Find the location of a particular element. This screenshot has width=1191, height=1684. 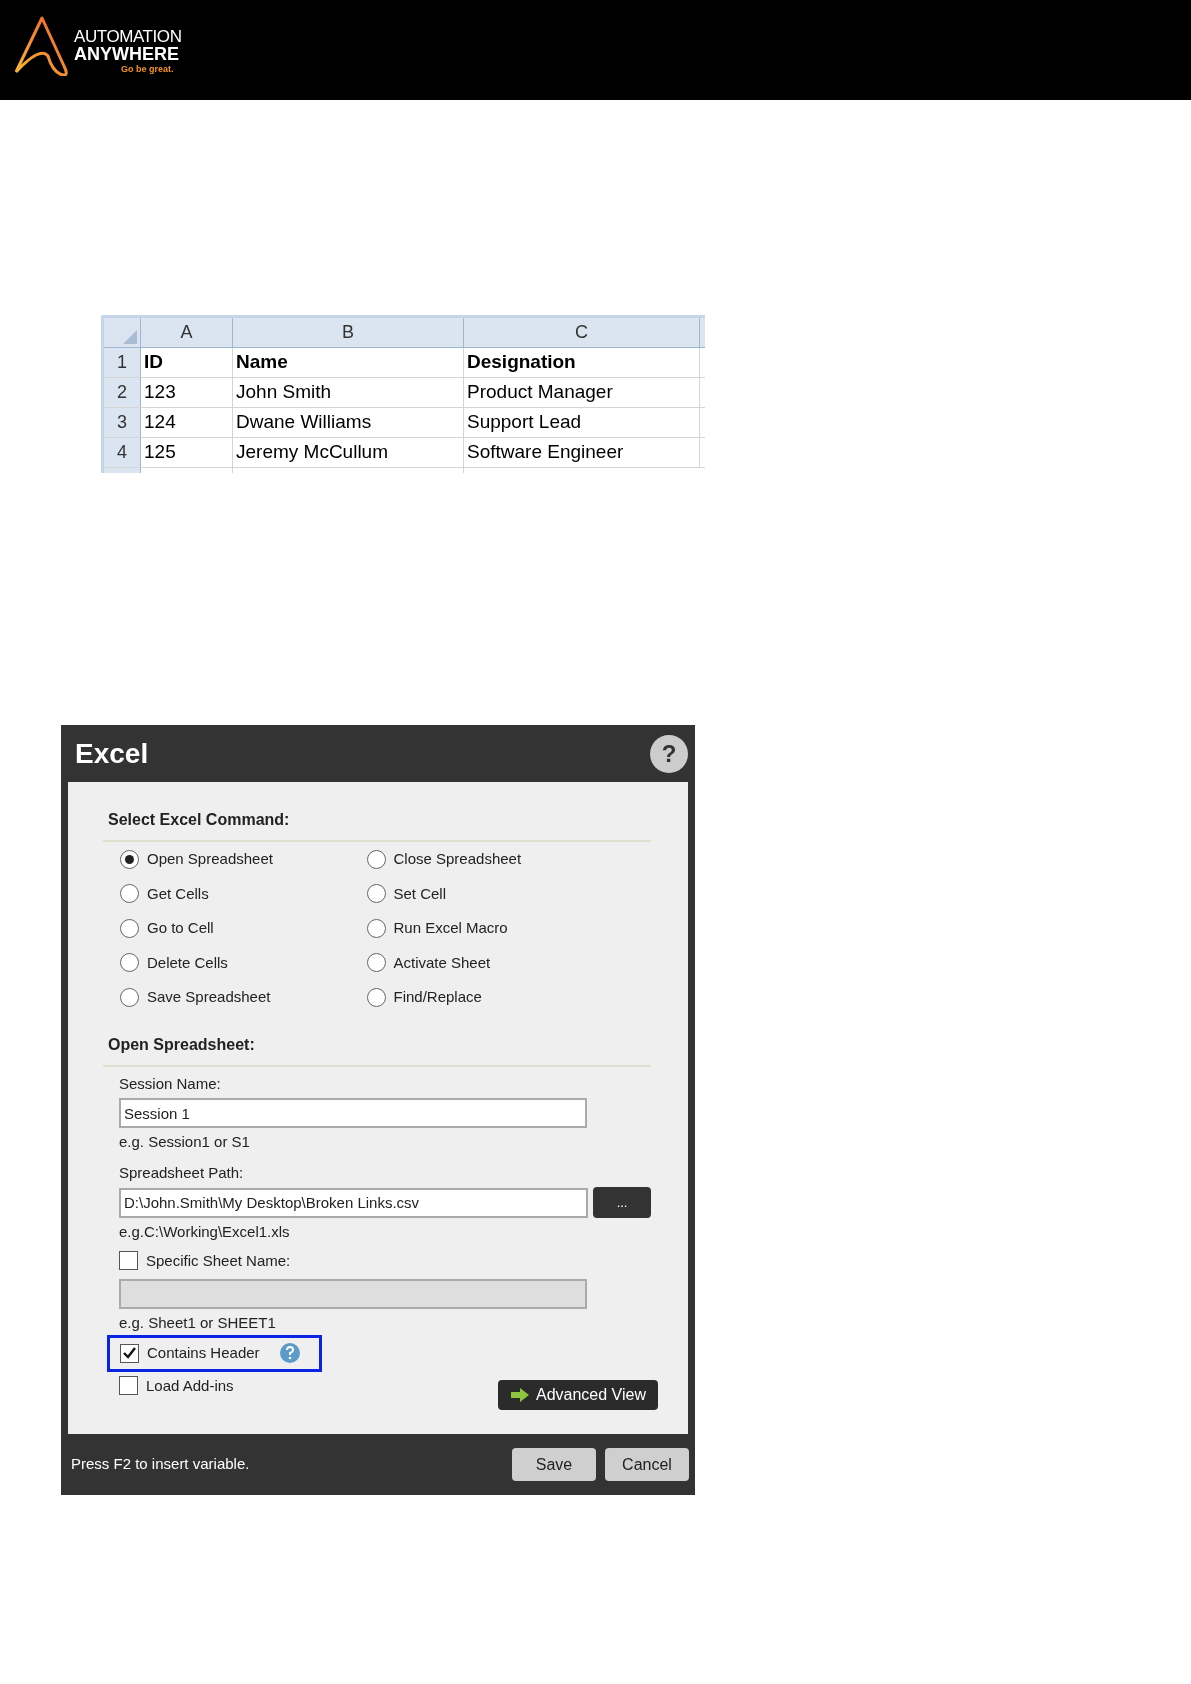

table-cell: 123 is located at coordinates (187, 392).